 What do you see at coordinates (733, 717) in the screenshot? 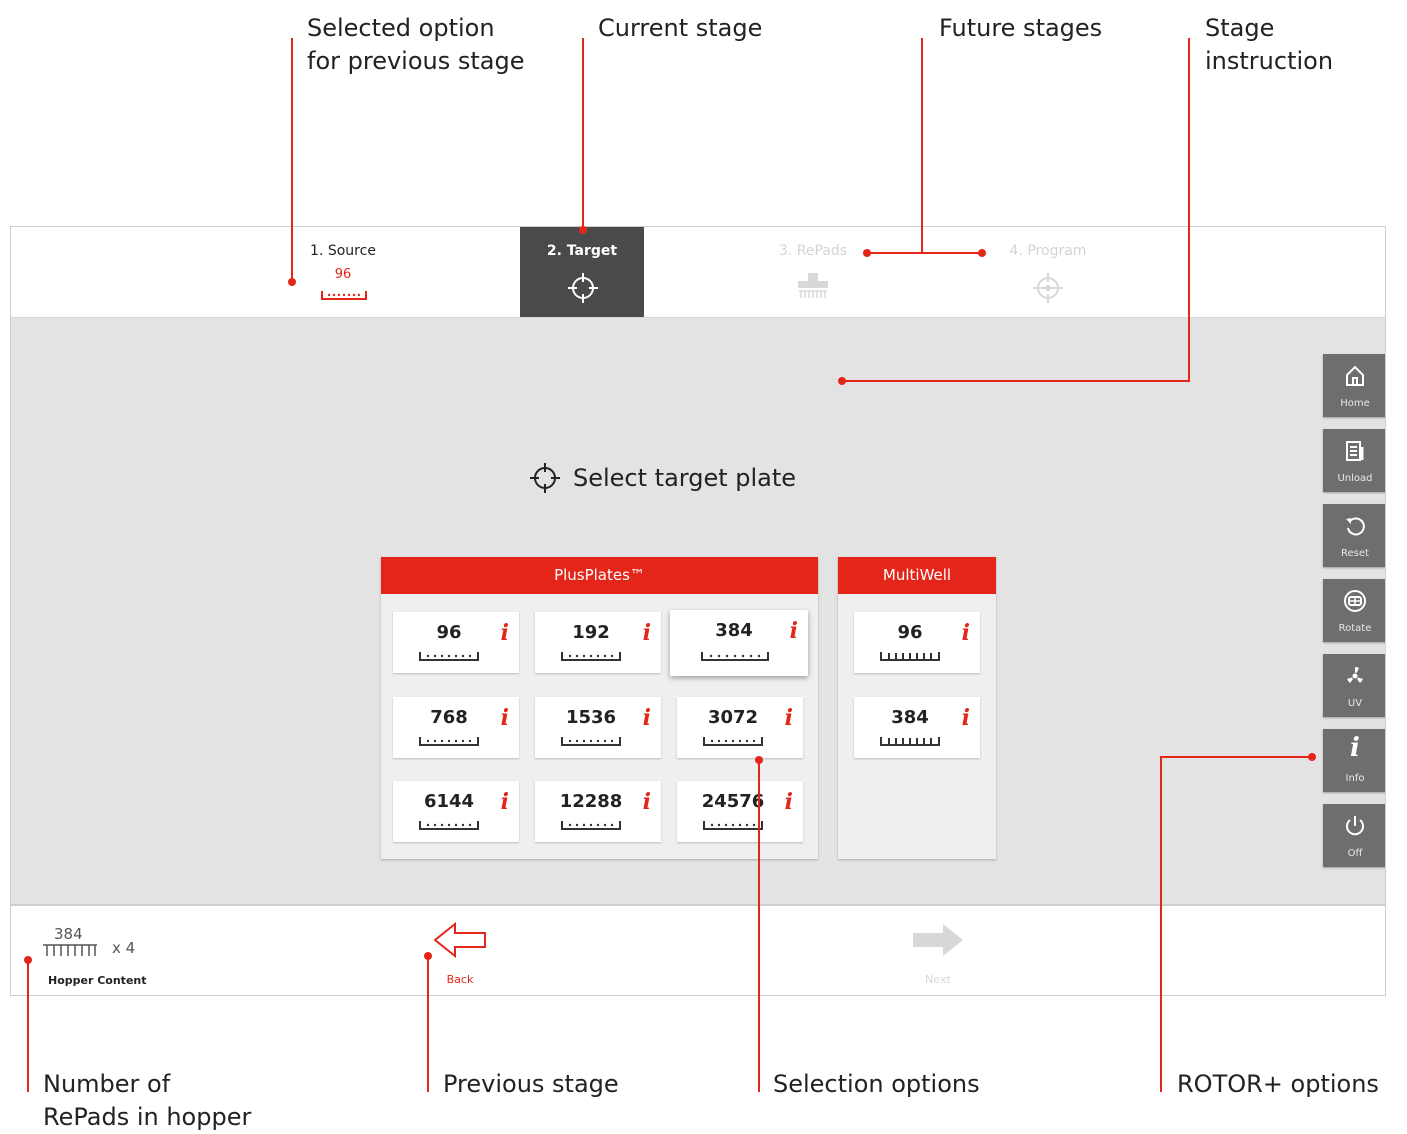
I see `option-value: 3072` at bounding box center [733, 717].